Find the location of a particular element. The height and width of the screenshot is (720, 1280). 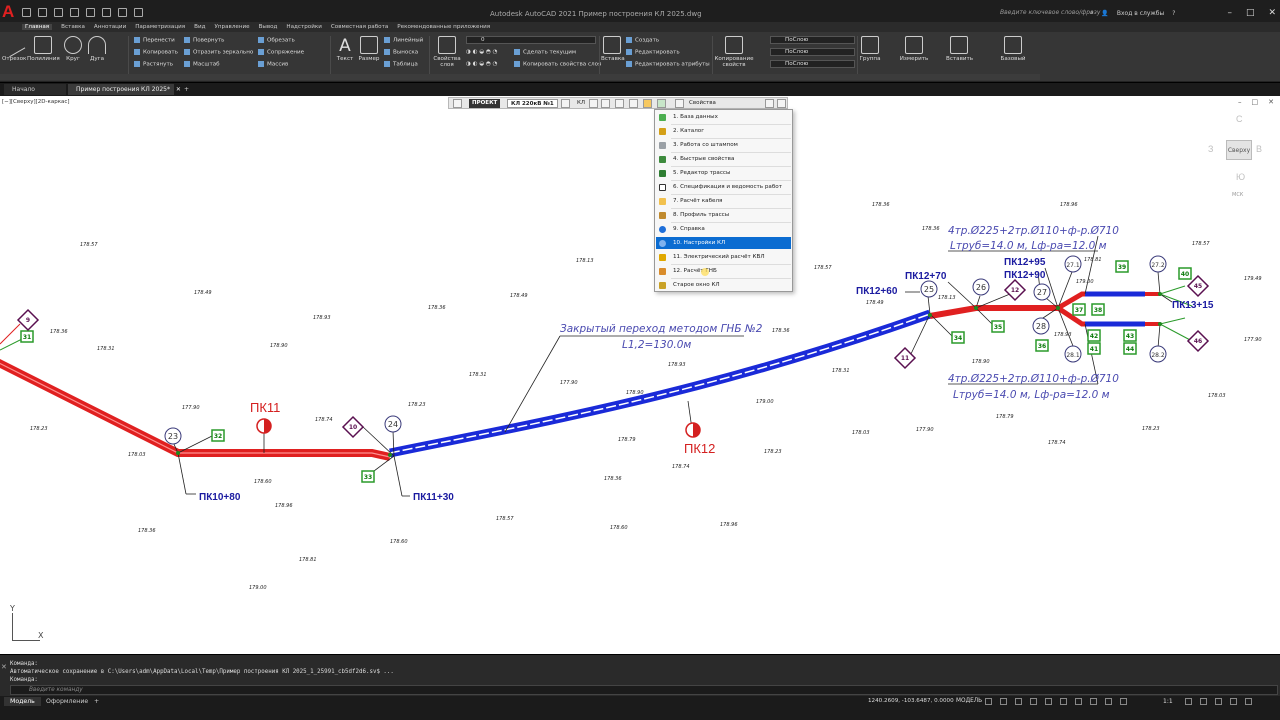

node-circle: 28.1 is located at coordinates (1073, 354).